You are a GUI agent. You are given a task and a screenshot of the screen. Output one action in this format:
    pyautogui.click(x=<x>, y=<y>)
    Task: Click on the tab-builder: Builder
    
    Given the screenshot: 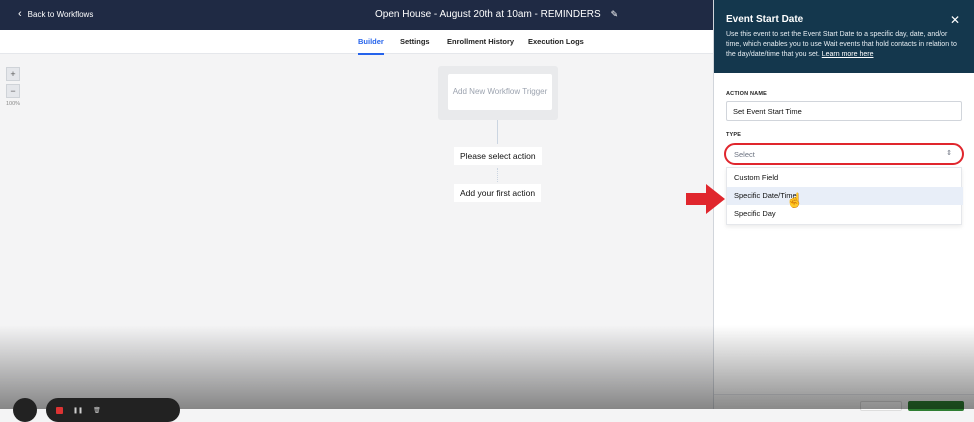 What is the action you would take?
    pyautogui.click(x=371, y=46)
    